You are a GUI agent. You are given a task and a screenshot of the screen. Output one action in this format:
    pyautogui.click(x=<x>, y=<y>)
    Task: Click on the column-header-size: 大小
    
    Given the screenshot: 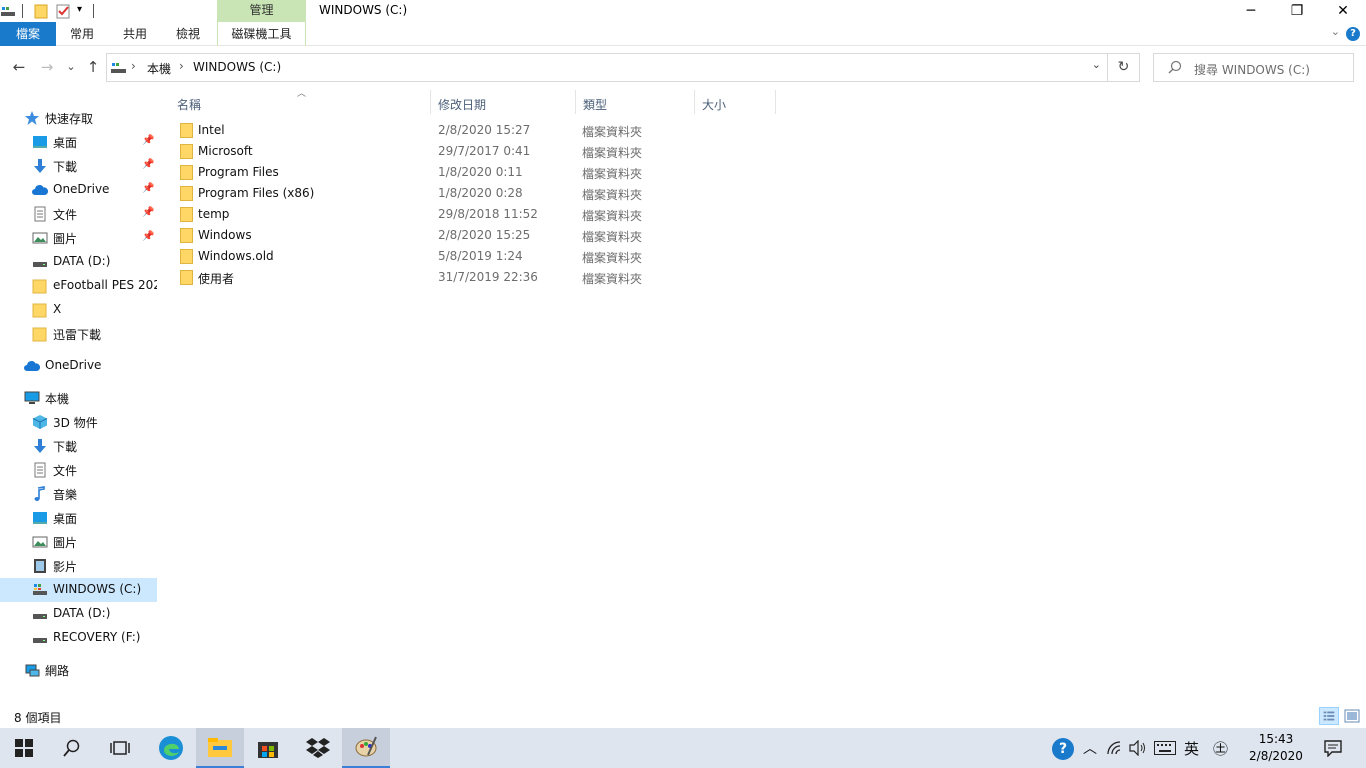 What is the action you would take?
    pyautogui.click(x=714, y=104)
    